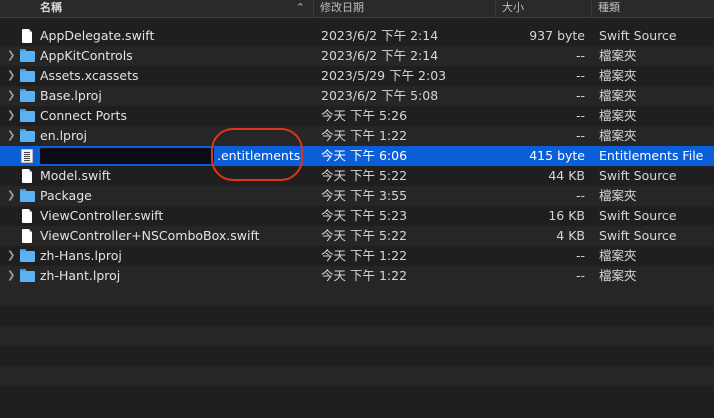  I want to click on file-date: 2023/5/29 下午 2:03, so click(384, 75).